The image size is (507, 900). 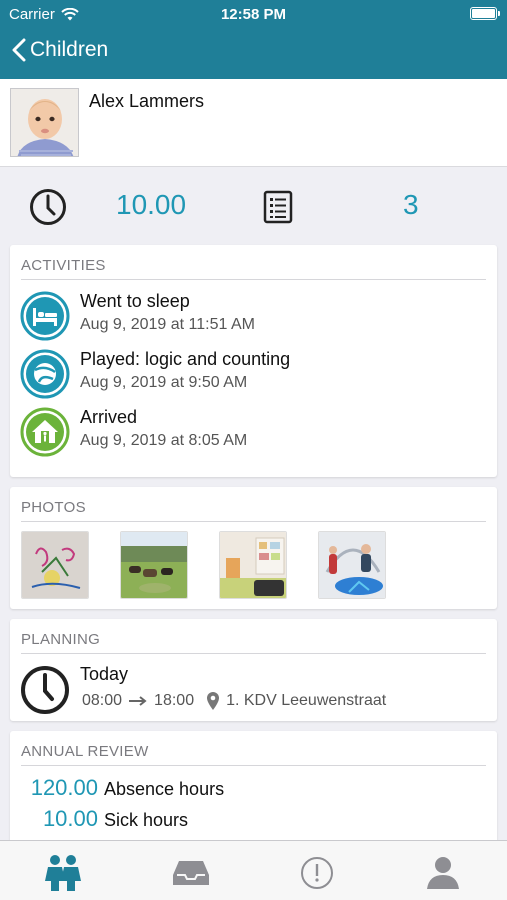 I want to click on back-button: Children, so click(x=60, y=50).